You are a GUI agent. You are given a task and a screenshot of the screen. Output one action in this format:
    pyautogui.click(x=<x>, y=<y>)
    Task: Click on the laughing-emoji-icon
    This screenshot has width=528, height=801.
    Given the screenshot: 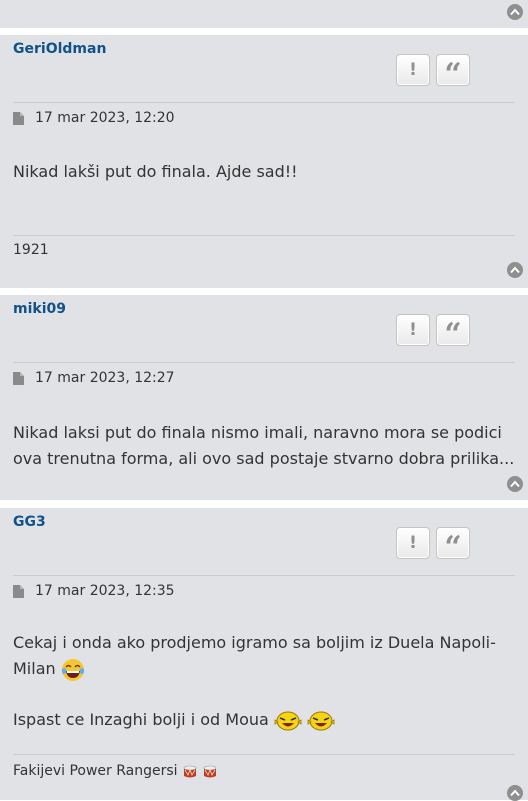 What is the action you would take?
    pyautogui.click(x=72, y=669)
    